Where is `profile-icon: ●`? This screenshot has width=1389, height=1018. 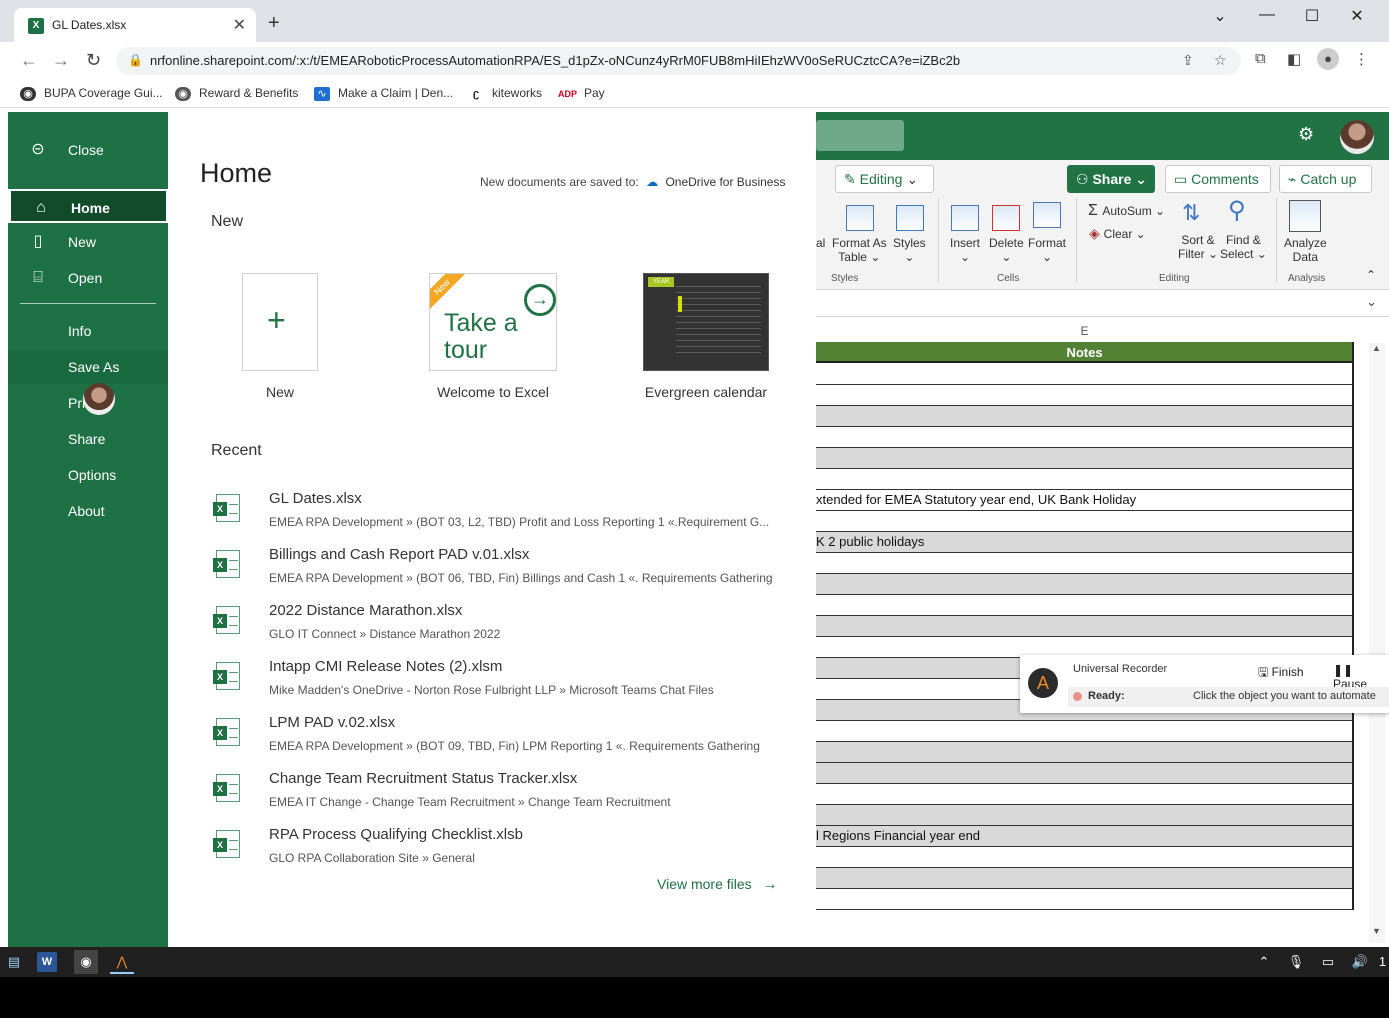
profile-icon: ● is located at coordinates (1328, 59).